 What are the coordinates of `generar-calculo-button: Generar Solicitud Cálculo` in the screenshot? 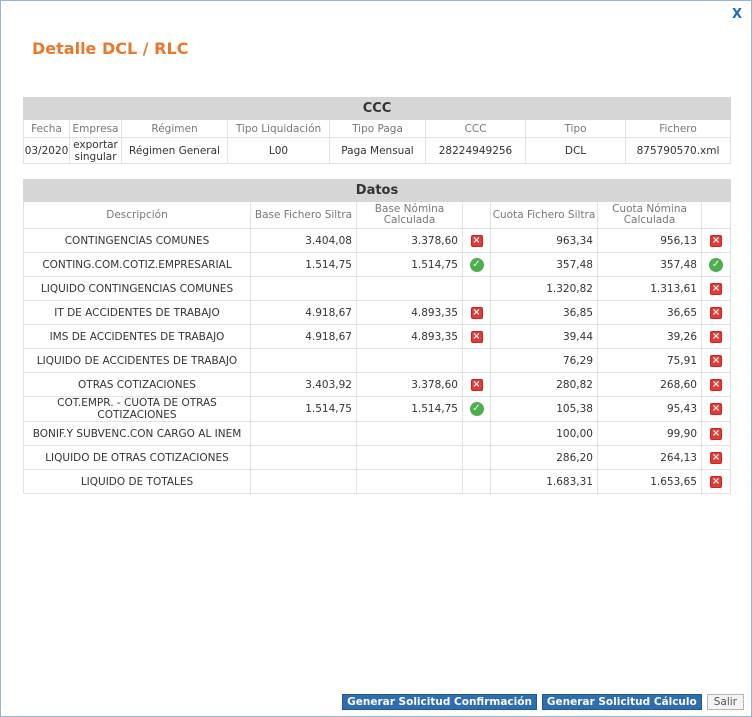 It's located at (621, 702).